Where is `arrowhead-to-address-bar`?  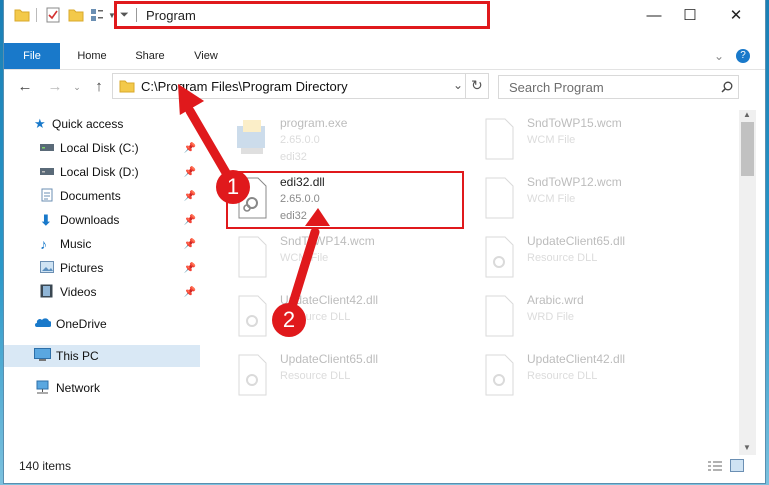
arrowhead-to-address-bar is located at coordinates (191, 99).